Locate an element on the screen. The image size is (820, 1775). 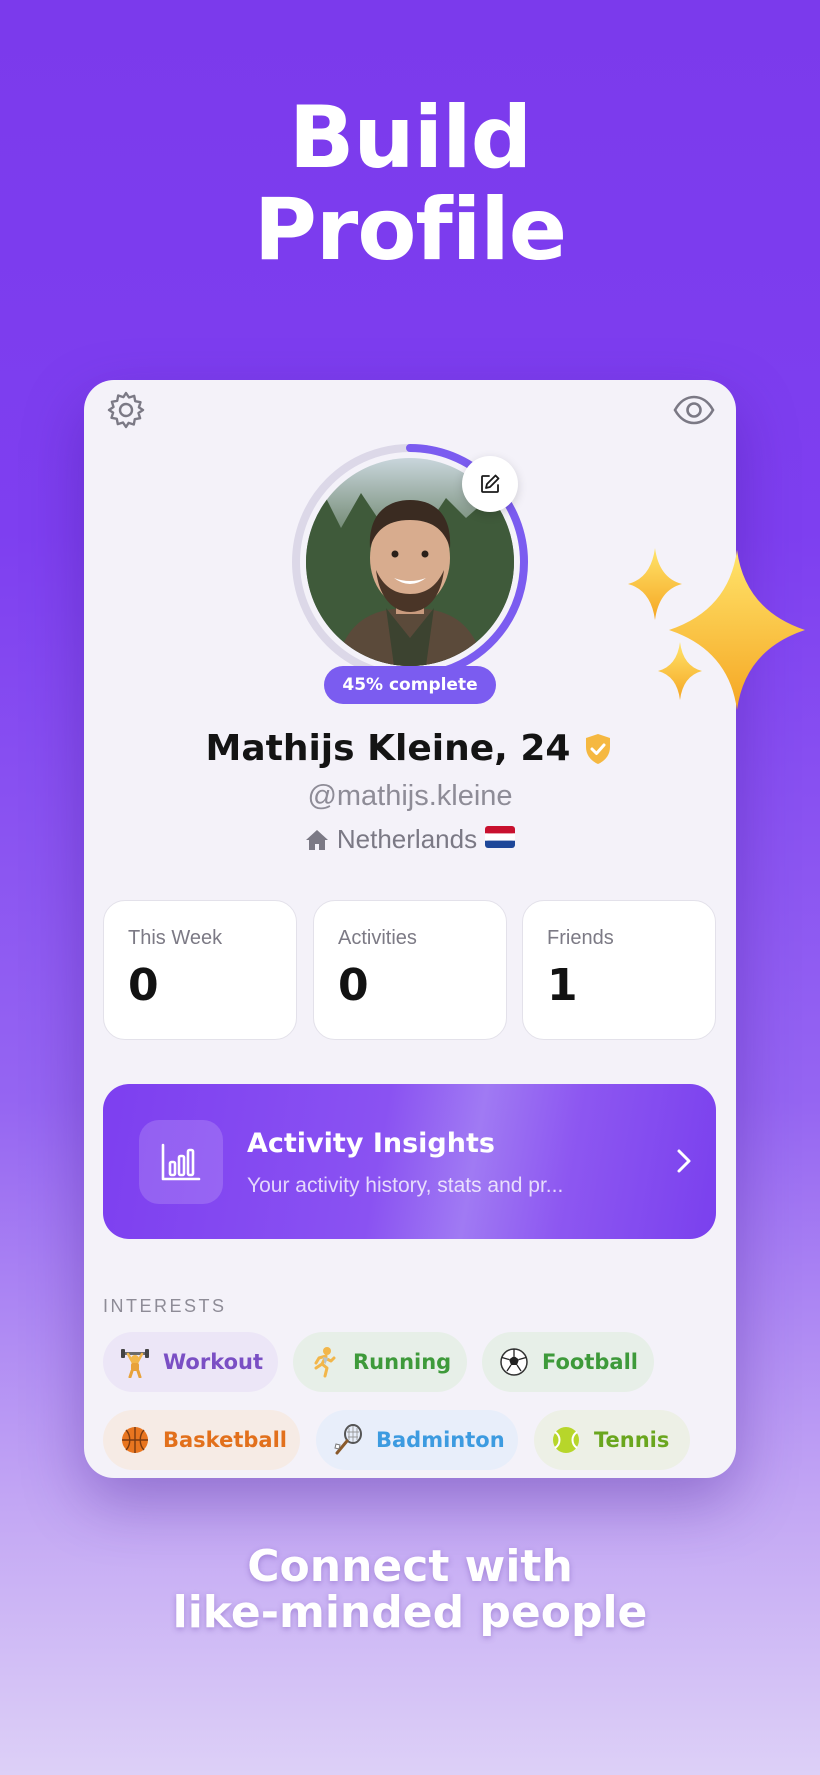
stat-activities: Activities 0 is located at coordinates (410, 970).